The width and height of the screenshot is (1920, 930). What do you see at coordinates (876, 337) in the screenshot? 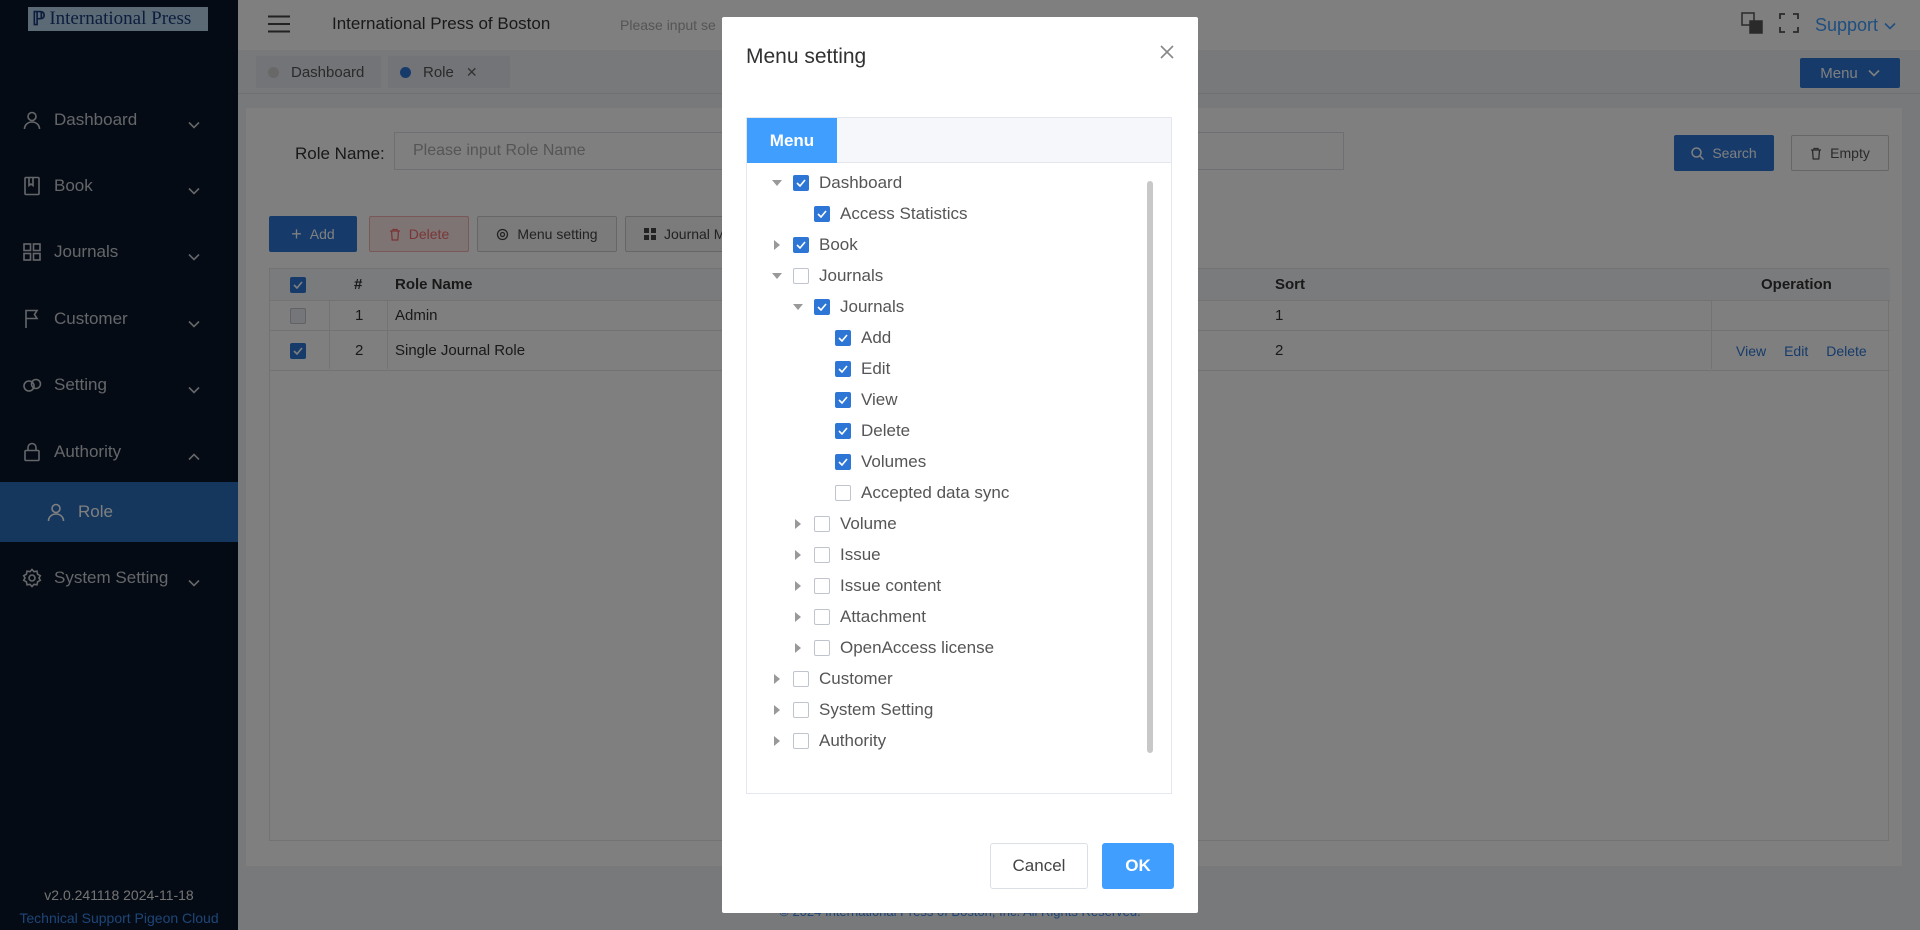
I see `tree-node-label: Add` at bounding box center [876, 337].